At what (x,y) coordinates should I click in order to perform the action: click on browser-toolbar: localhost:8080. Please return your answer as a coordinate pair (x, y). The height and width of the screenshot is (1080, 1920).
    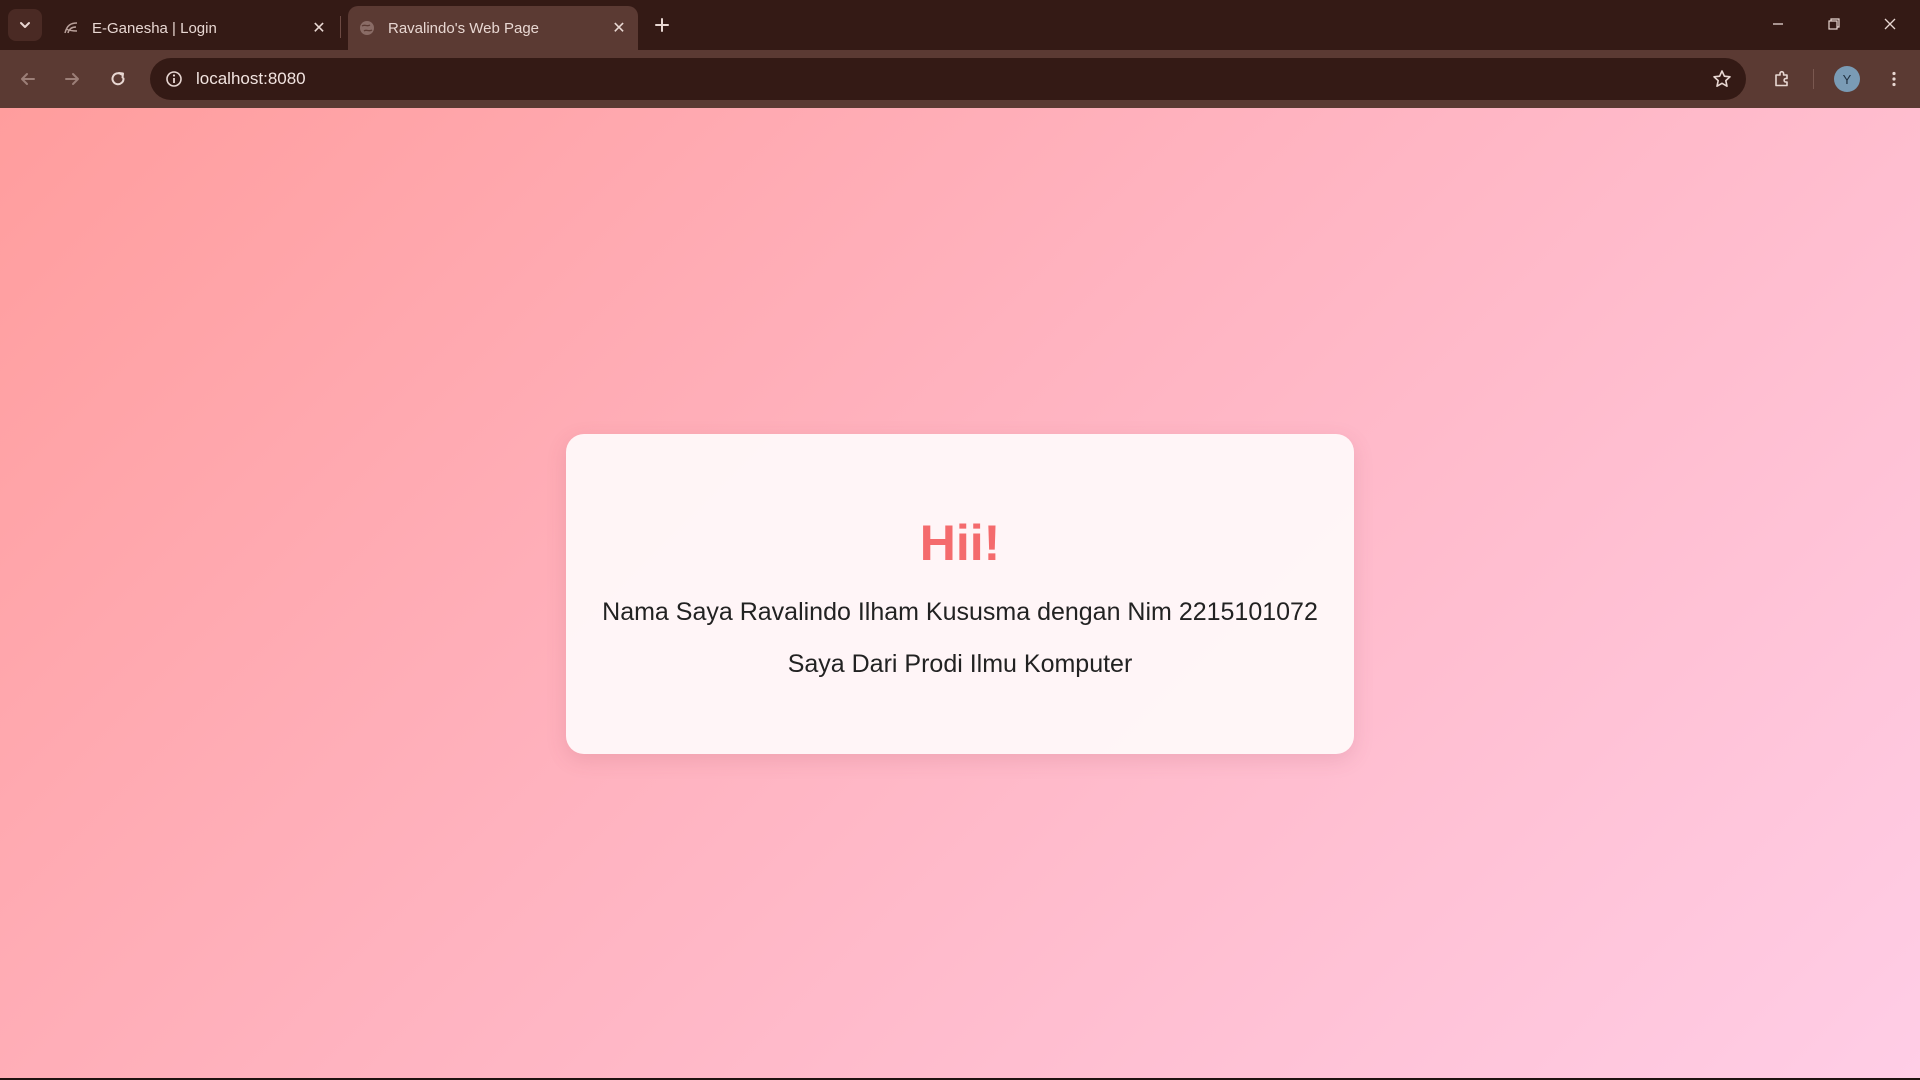
    Looking at the image, I should click on (960, 79).